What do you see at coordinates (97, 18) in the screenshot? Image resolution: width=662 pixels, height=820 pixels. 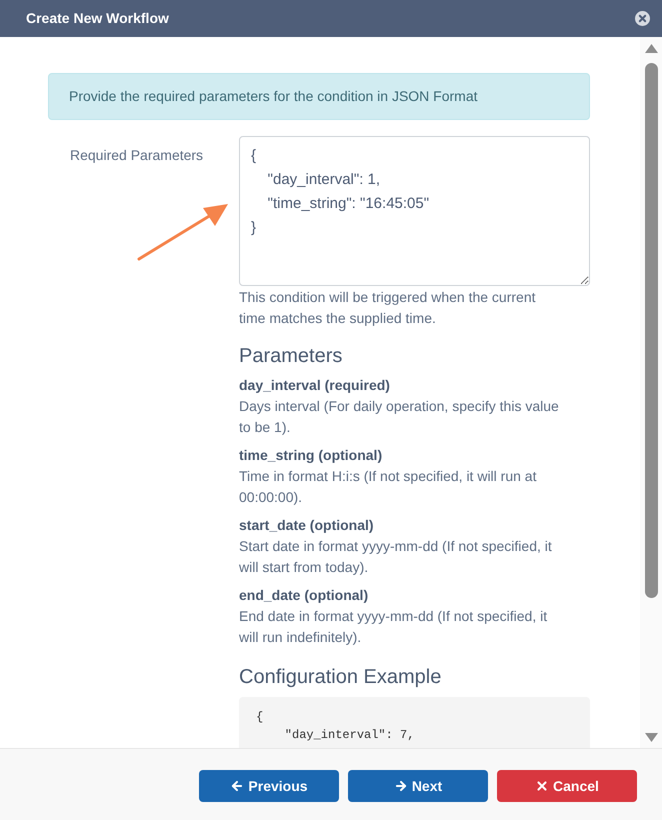 I see `window-title: Create New Workflow` at bounding box center [97, 18].